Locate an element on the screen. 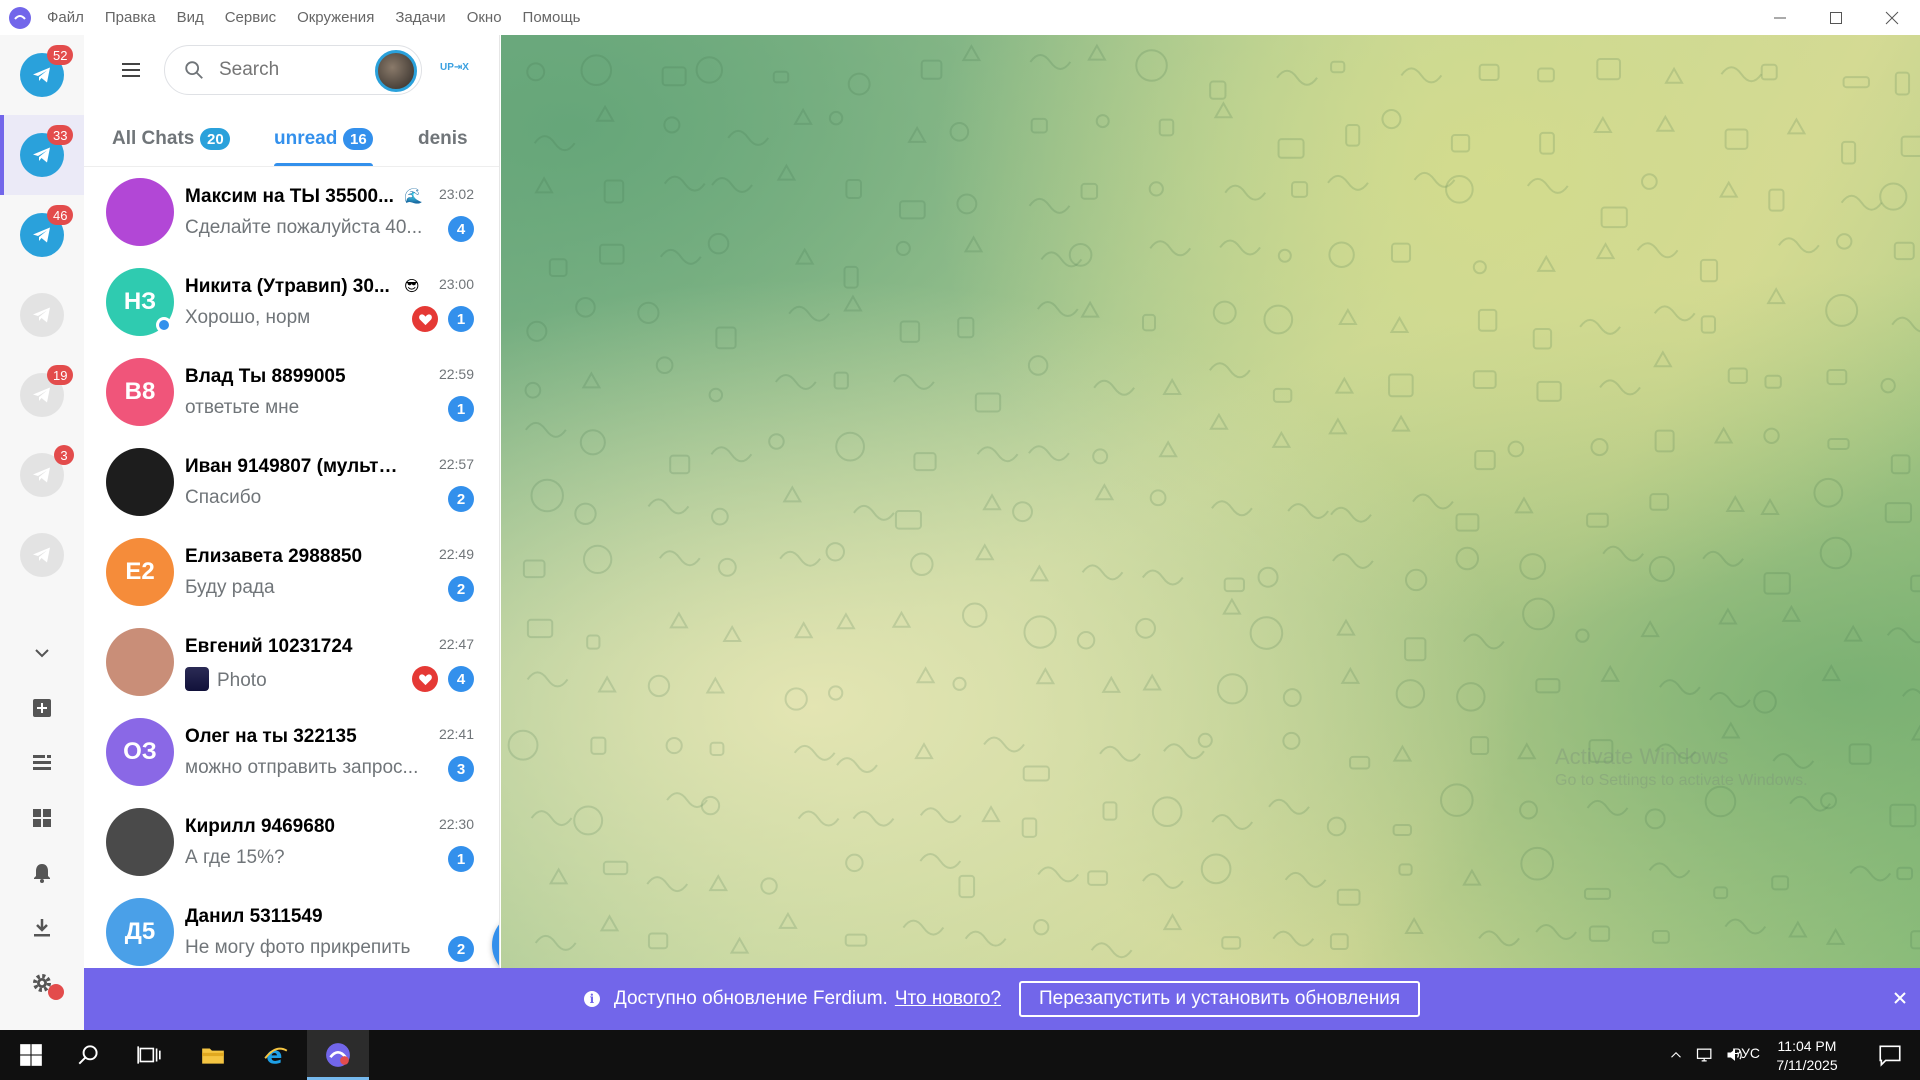  menu-workspaces: Окружения is located at coordinates (335, 17).